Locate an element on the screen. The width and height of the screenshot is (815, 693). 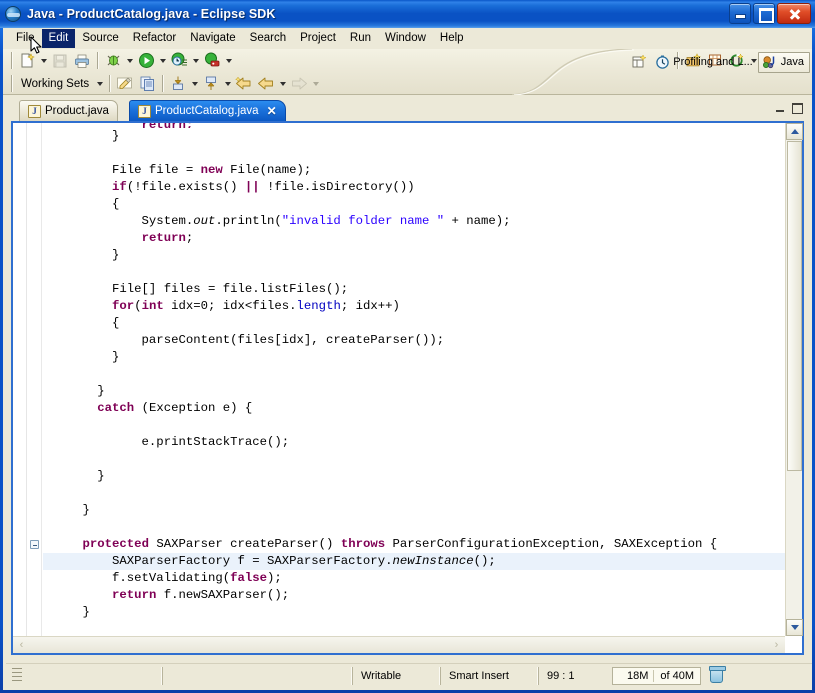
menu-navigate: Navigate is located at coordinates (212, 38).